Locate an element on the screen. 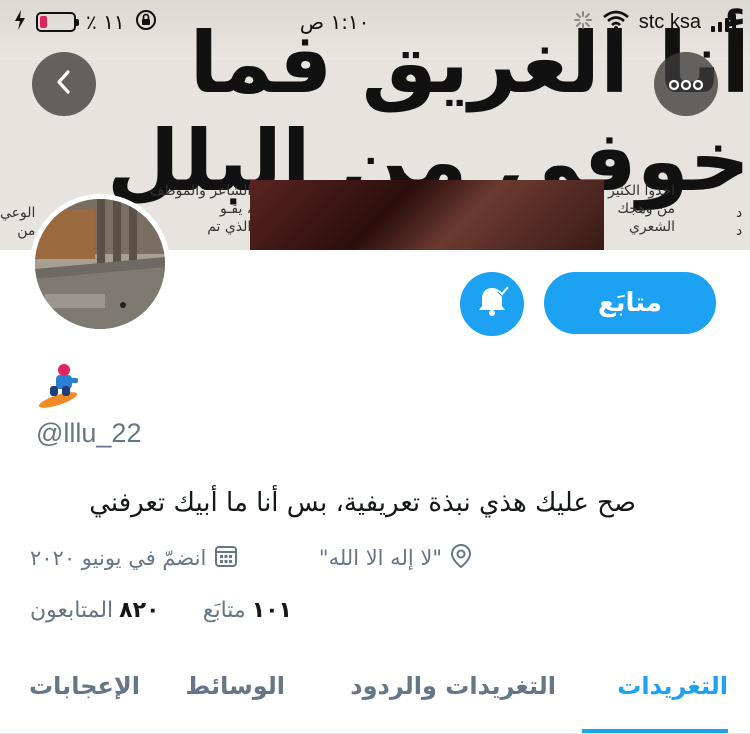  avatar is located at coordinates (100, 264).